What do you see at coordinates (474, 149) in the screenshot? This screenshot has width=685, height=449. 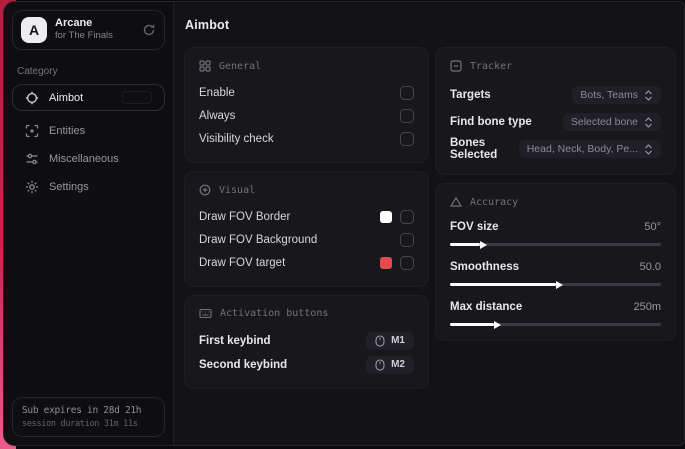 I see `setting-label: Bones Selected` at bounding box center [474, 149].